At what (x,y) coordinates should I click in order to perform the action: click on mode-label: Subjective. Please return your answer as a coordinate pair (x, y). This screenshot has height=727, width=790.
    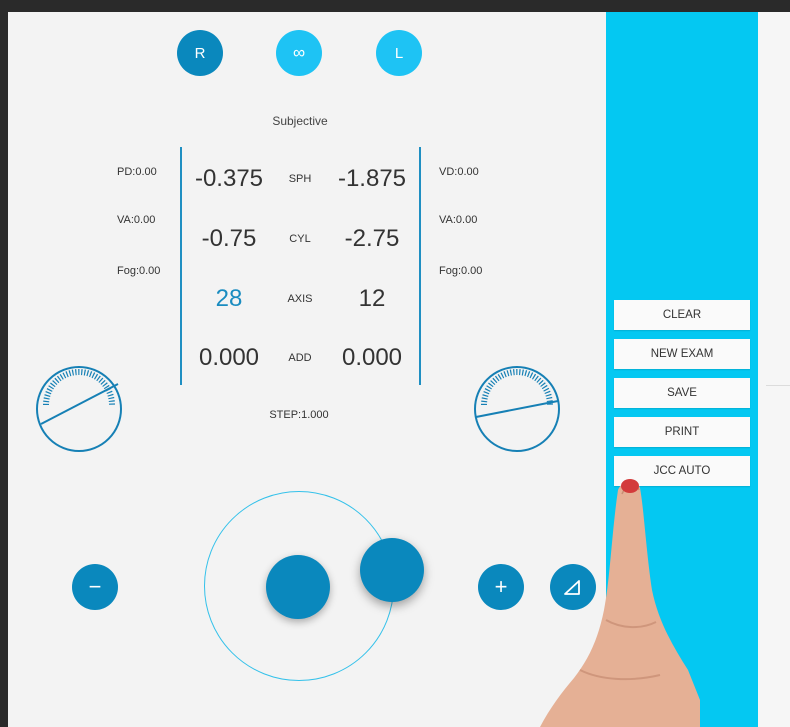
    Looking at the image, I should click on (300, 121).